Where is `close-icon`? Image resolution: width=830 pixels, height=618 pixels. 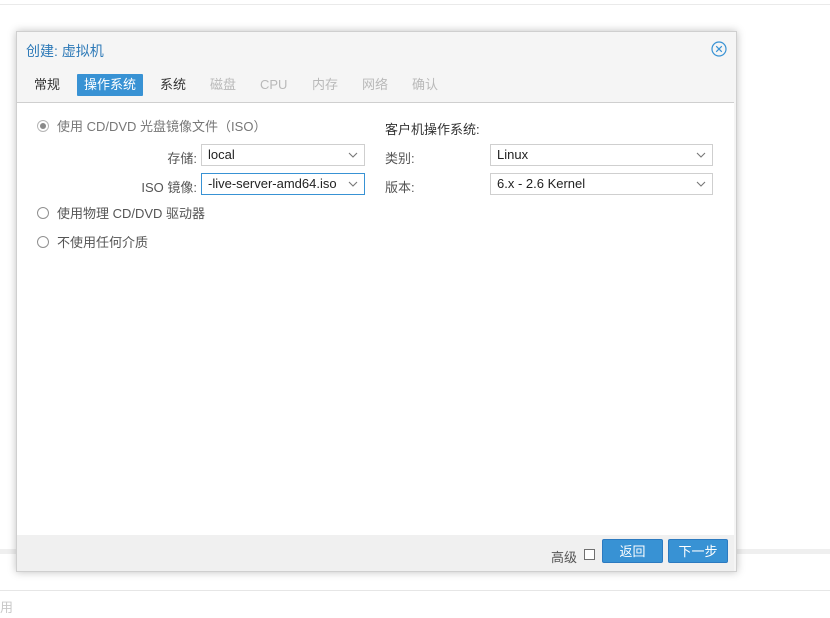
close-icon is located at coordinates (719, 49).